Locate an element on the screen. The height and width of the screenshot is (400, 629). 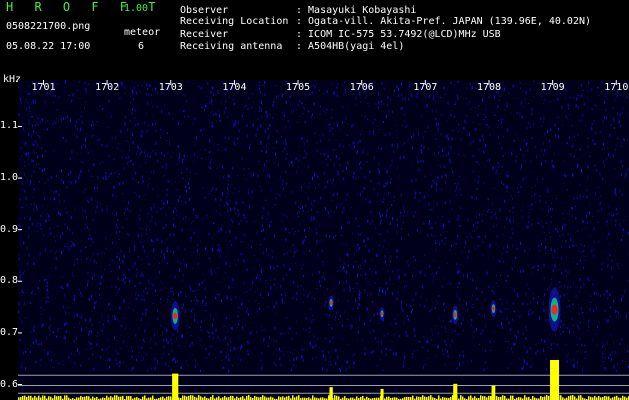
observer-label: Observer is located at coordinates (204, 10).